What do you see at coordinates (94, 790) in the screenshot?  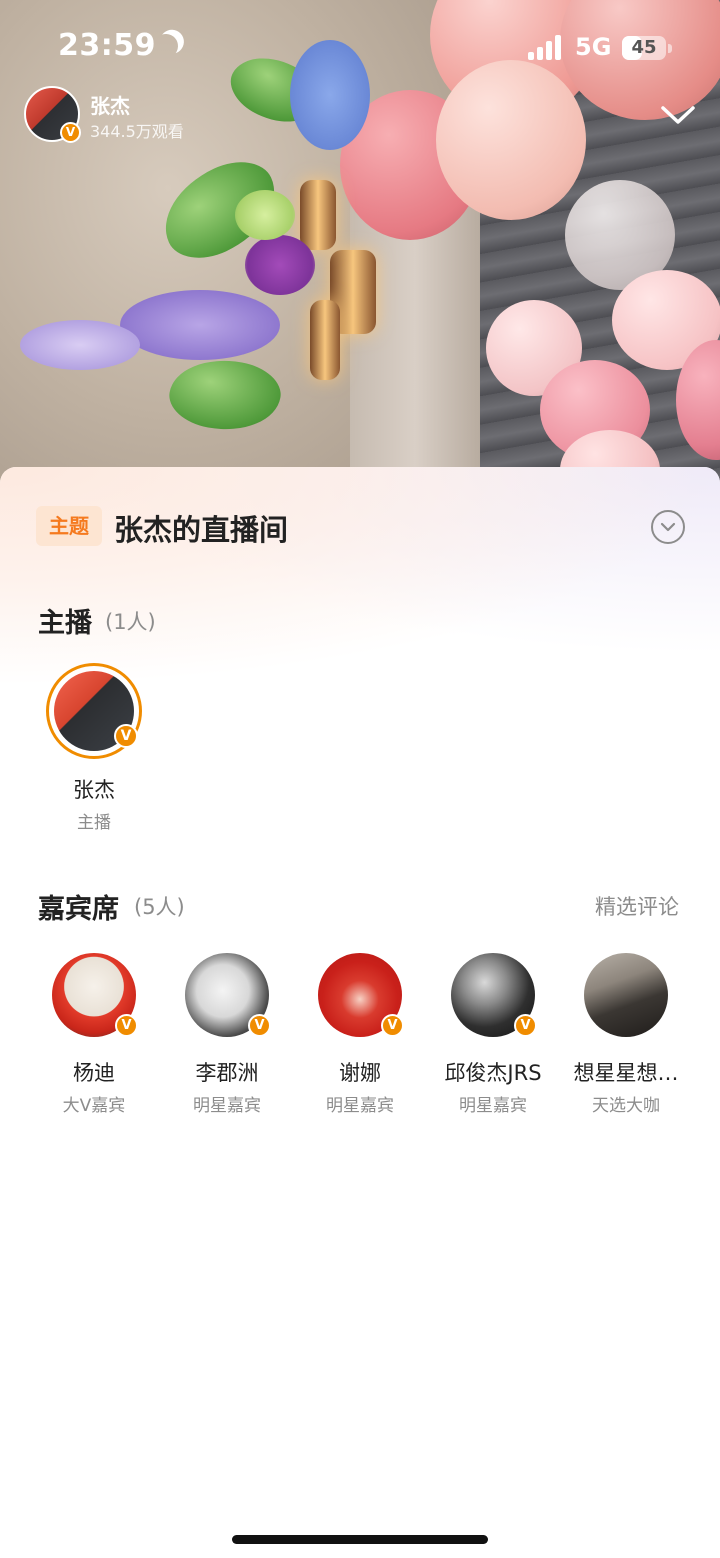 I see `host-card-name: 张杰` at bounding box center [94, 790].